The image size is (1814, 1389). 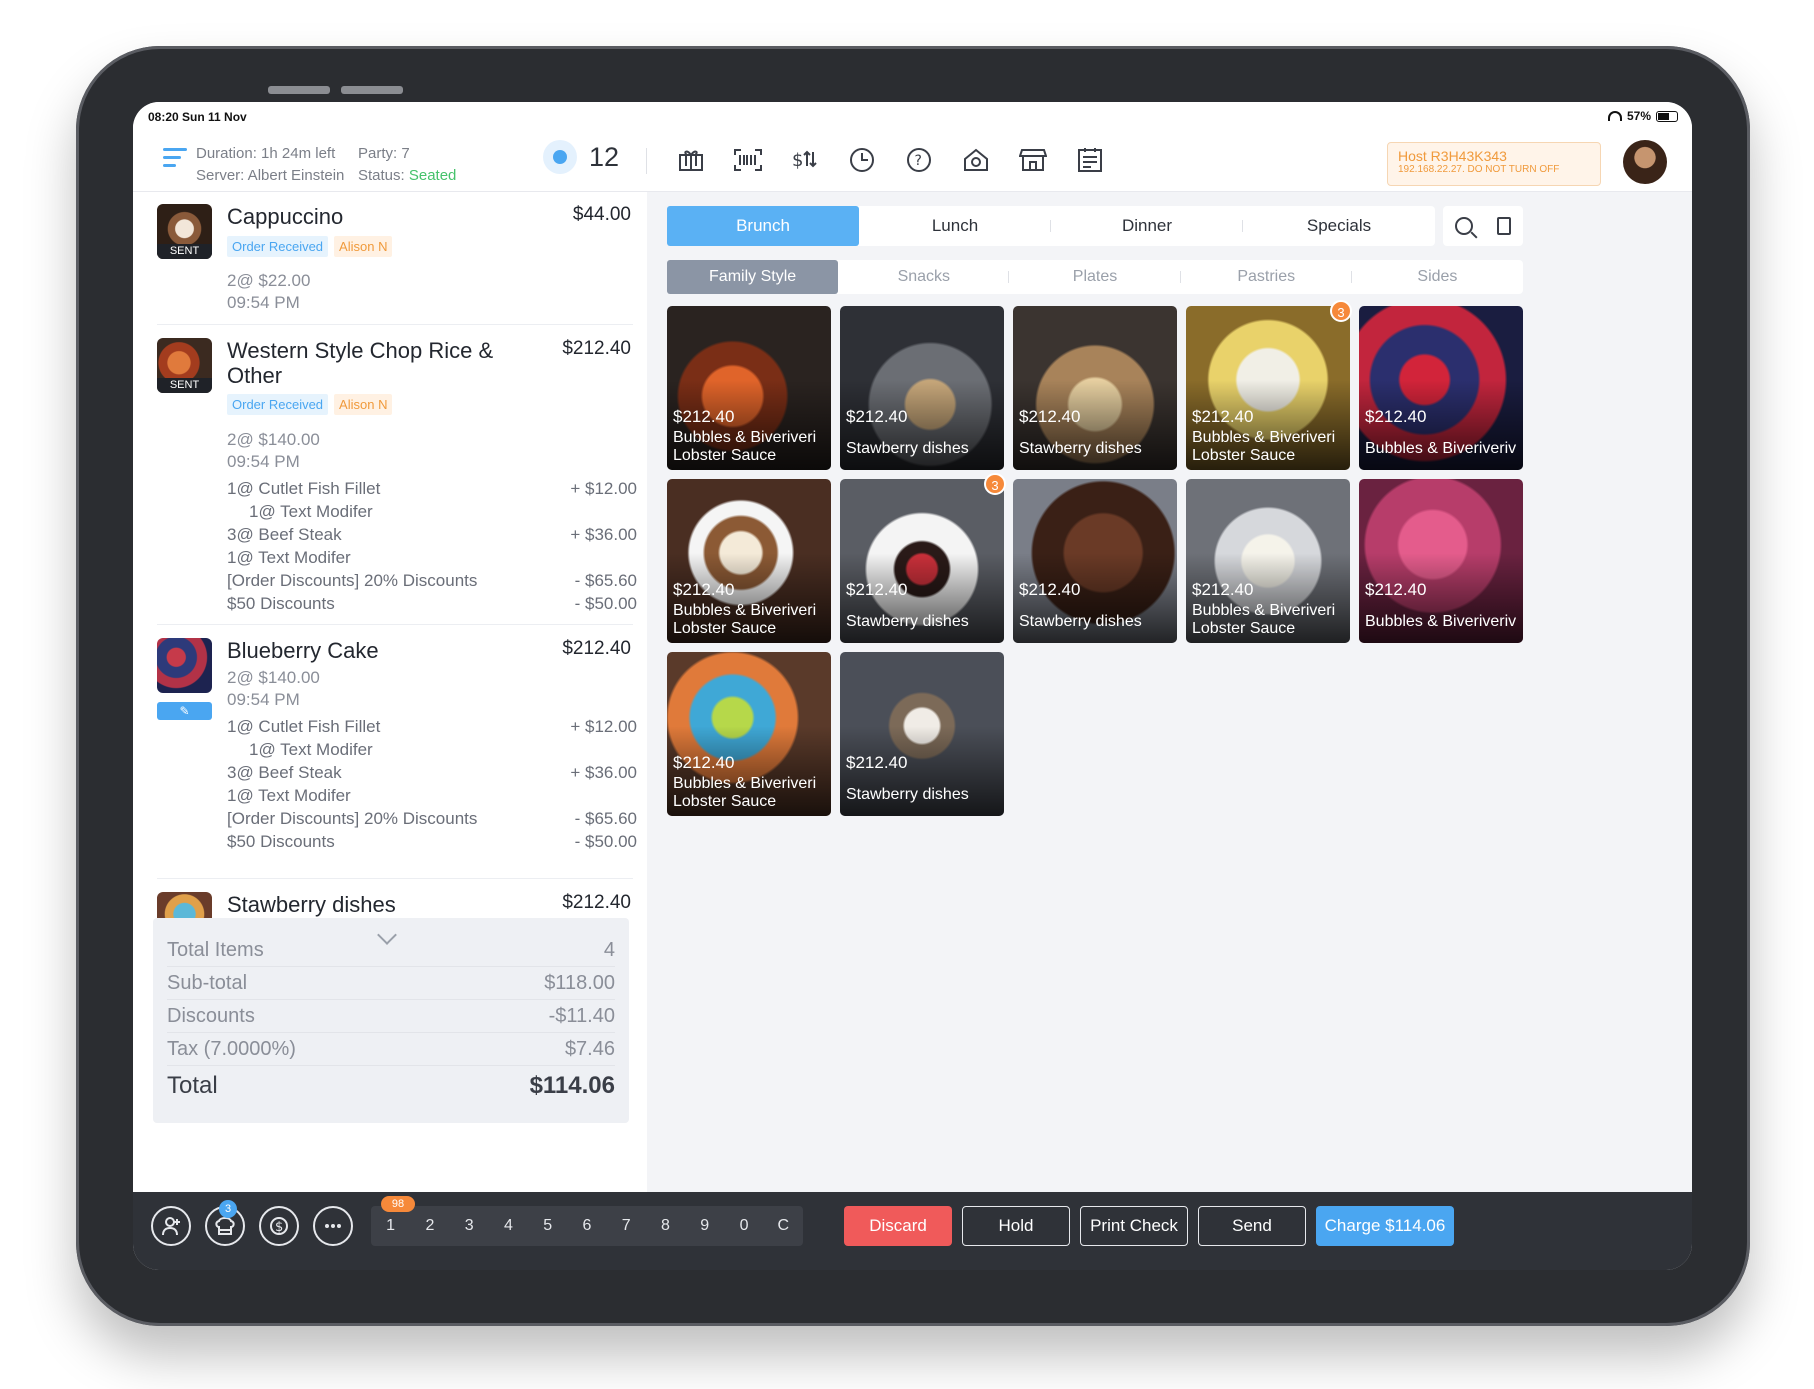 What do you see at coordinates (704, 1226) in the screenshot?
I see `numpad-key: 9` at bounding box center [704, 1226].